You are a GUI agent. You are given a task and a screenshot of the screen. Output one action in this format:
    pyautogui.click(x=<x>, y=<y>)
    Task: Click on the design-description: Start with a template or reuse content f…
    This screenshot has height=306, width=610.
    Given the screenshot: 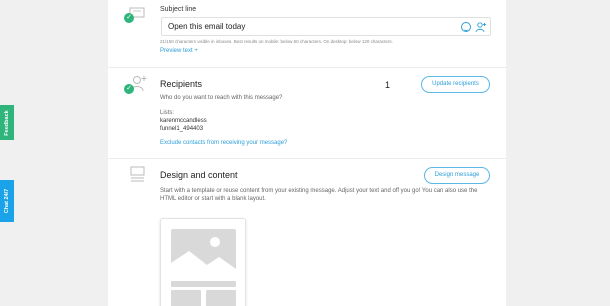 What is the action you would take?
    pyautogui.click(x=319, y=195)
    